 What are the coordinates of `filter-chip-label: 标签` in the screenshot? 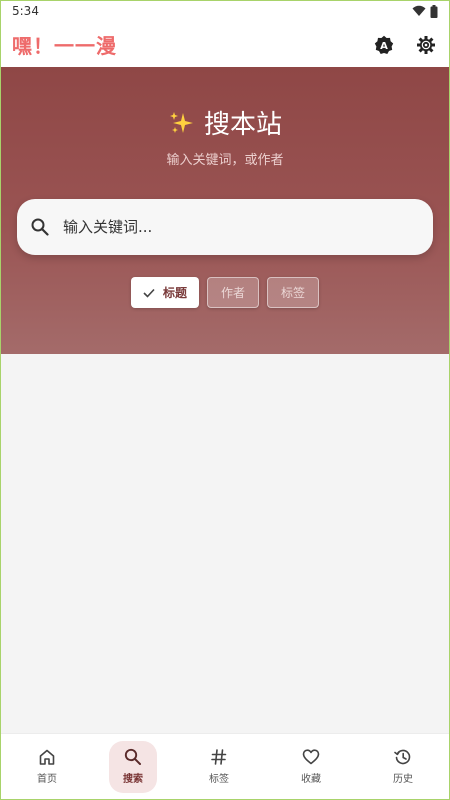 It's located at (292, 293).